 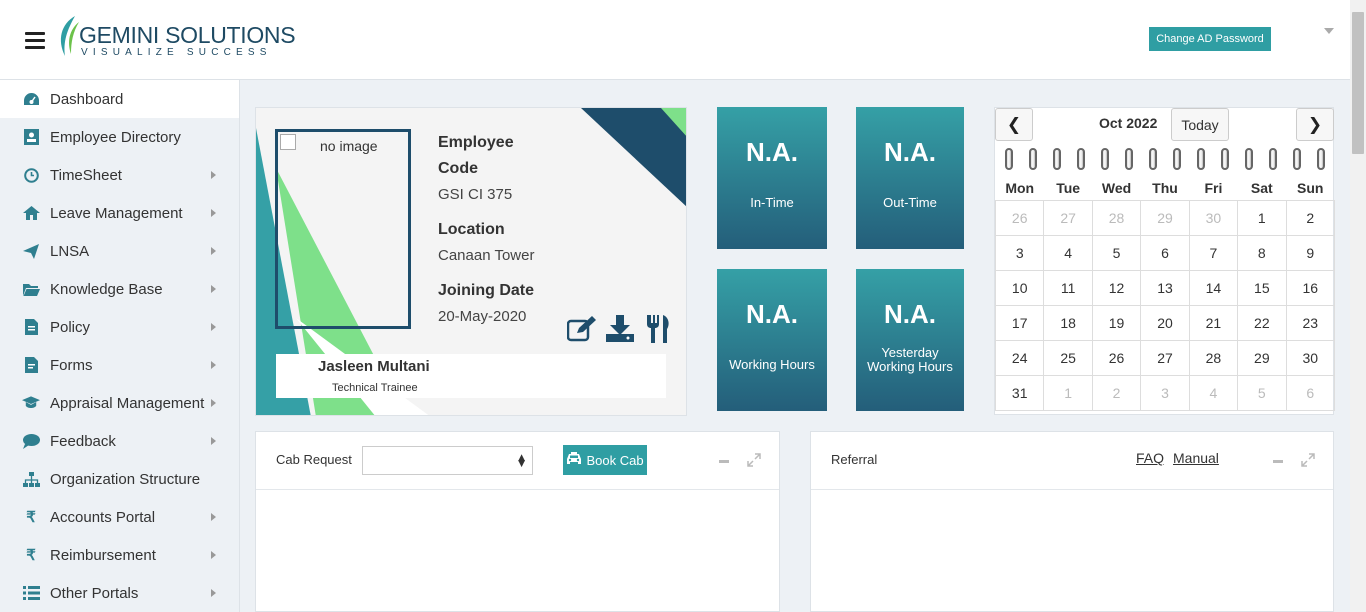 I want to click on employee-code-label-2: Code, so click(x=458, y=168).